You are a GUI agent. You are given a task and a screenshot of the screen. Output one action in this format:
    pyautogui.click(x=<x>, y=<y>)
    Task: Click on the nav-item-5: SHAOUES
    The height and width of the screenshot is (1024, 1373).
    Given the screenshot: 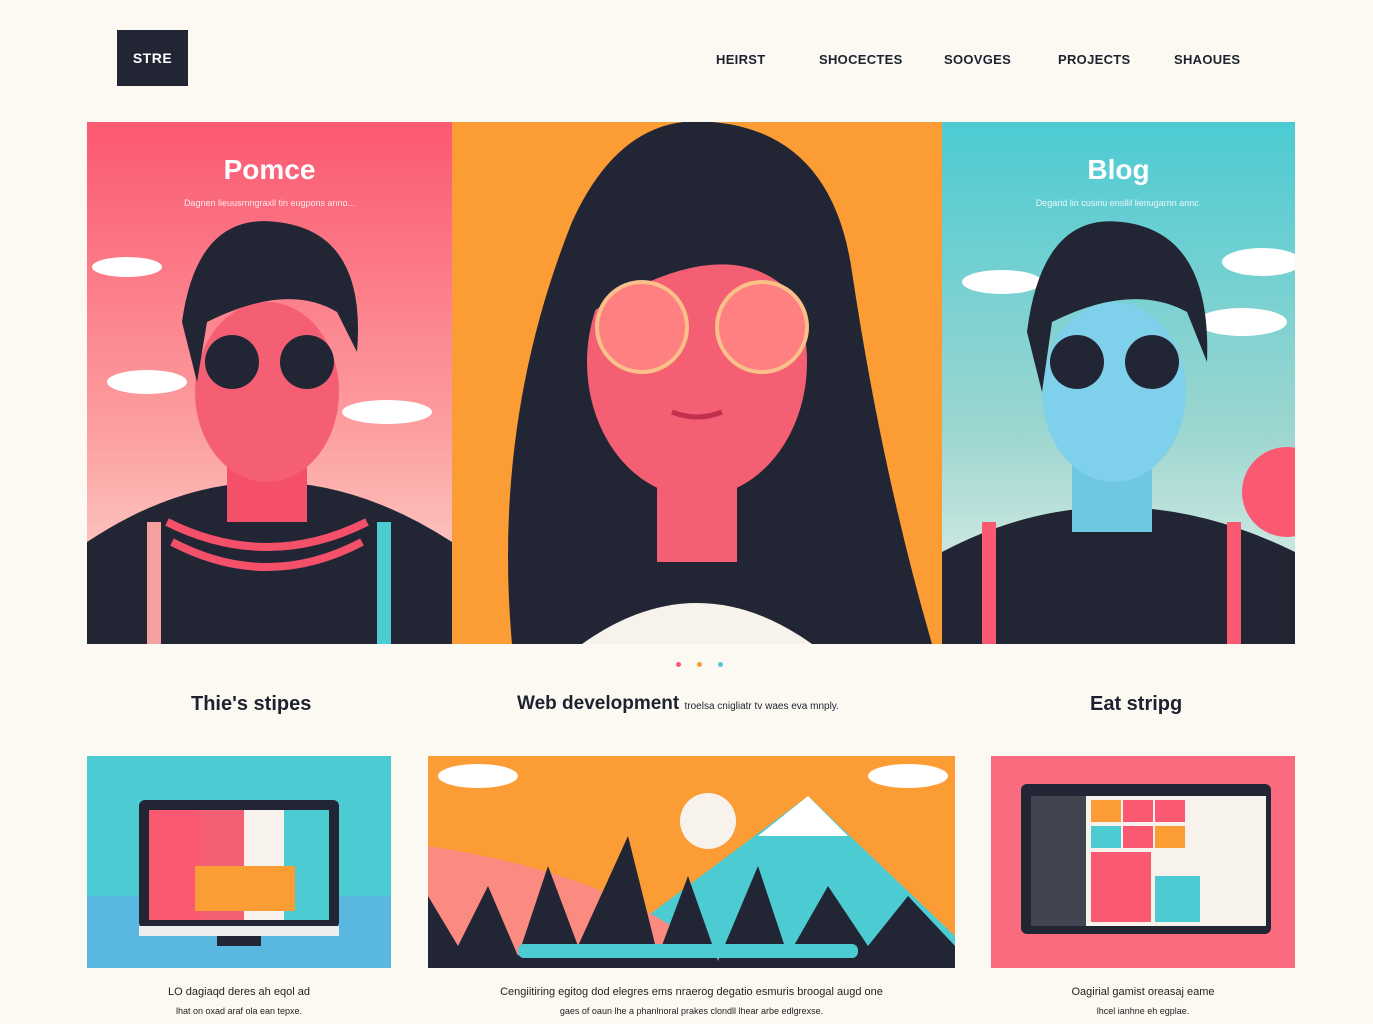 What is the action you would take?
    pyautogui.click(x=1207, y=59)
    